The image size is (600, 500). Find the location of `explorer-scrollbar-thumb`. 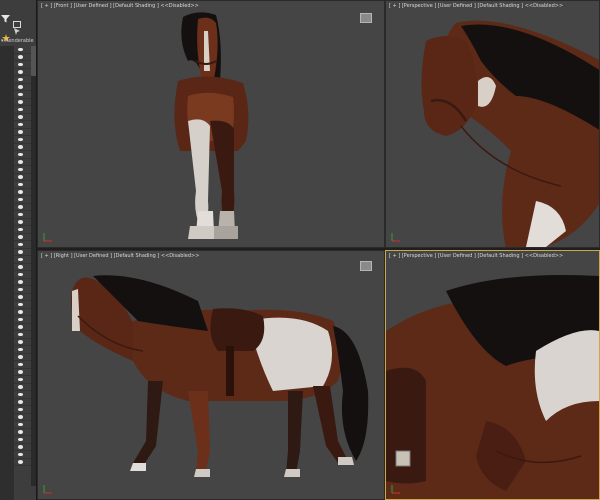

explorer-scrollbar-thumb is located at coordinates (33, 61).